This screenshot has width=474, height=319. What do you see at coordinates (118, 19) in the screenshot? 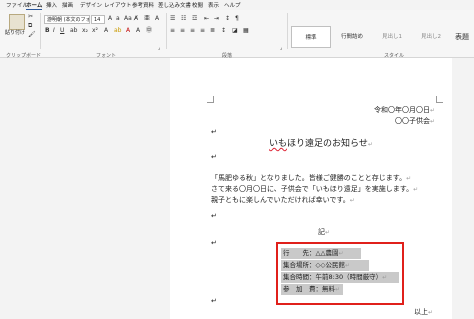
I see `shrink-font-icon: a` at bounding box center [118, 19].